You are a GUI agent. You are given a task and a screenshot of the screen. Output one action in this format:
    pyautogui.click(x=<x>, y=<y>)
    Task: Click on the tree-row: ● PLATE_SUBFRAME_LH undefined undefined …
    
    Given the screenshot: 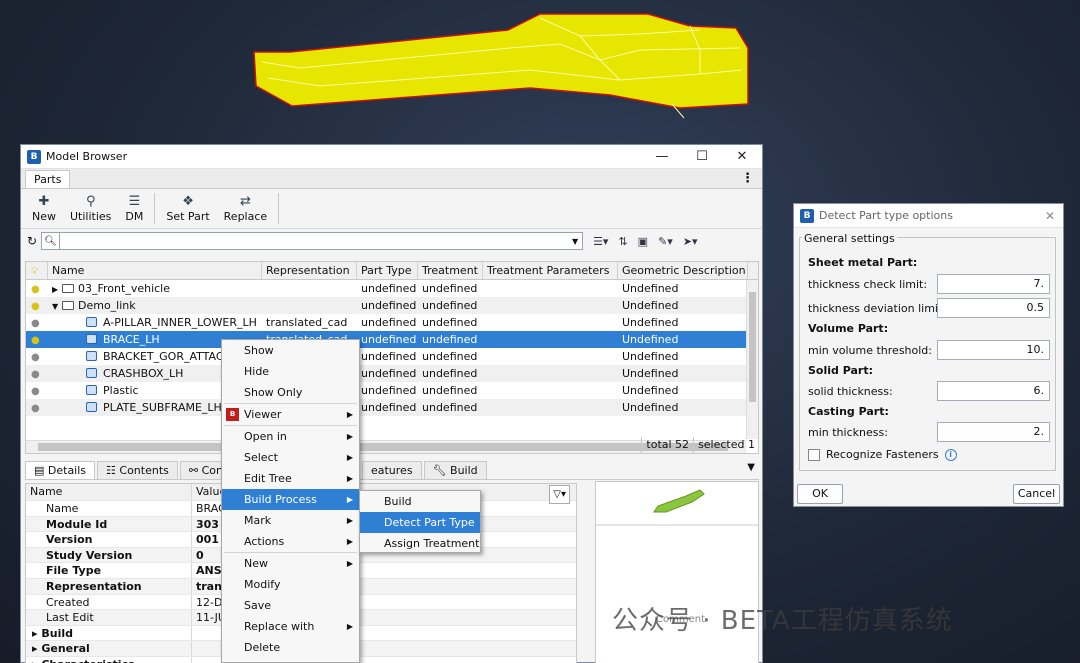 What is the action you would take?
    pyautogui.click(x=392, y=407)
    